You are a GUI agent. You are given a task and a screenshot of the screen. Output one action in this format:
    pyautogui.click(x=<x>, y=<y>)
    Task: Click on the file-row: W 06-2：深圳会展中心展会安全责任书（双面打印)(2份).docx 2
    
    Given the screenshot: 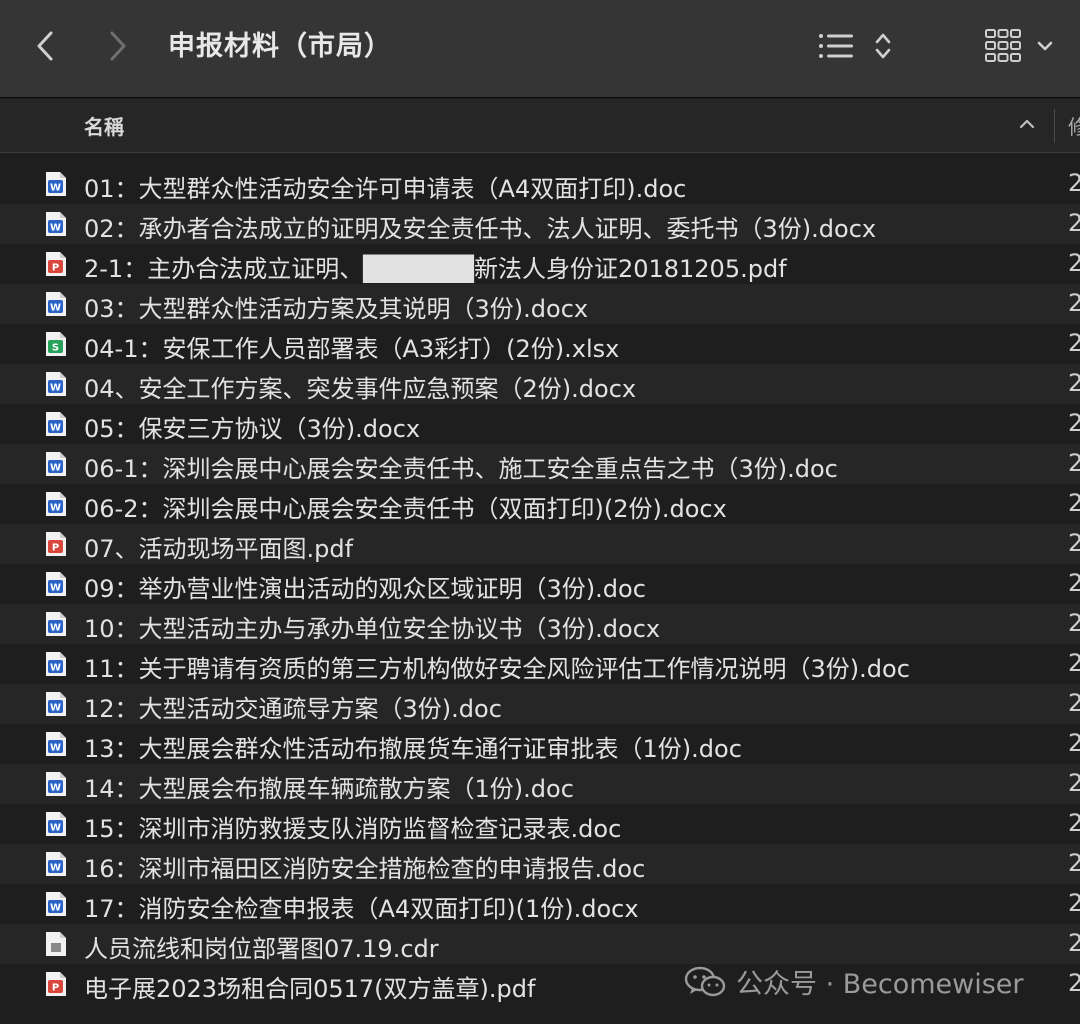 What is the action you would take?
    pyautogui.click(x=540, y=504)
    